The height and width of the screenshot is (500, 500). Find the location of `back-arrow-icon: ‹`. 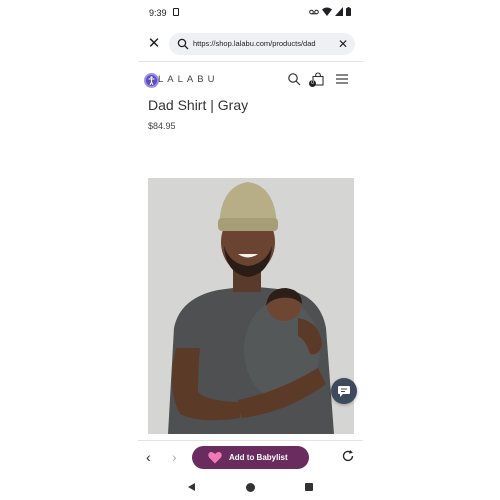

back-arrow-icon: ‹ is located at coordinates (148, 457).